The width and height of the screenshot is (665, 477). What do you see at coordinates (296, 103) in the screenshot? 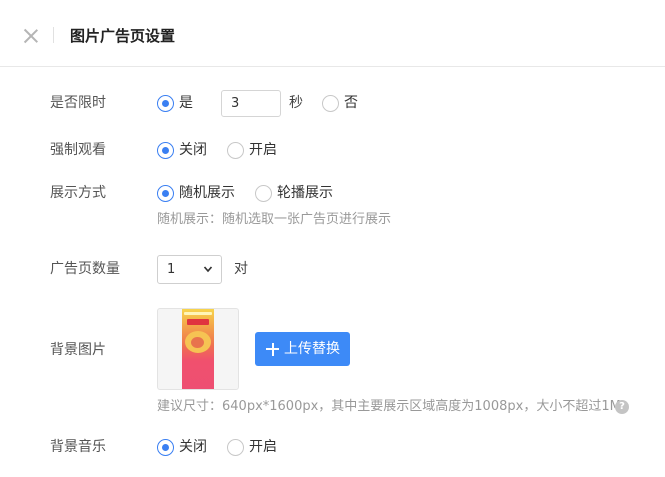
I see `seconds-unit: 秒` at bounding box center [296, 103].